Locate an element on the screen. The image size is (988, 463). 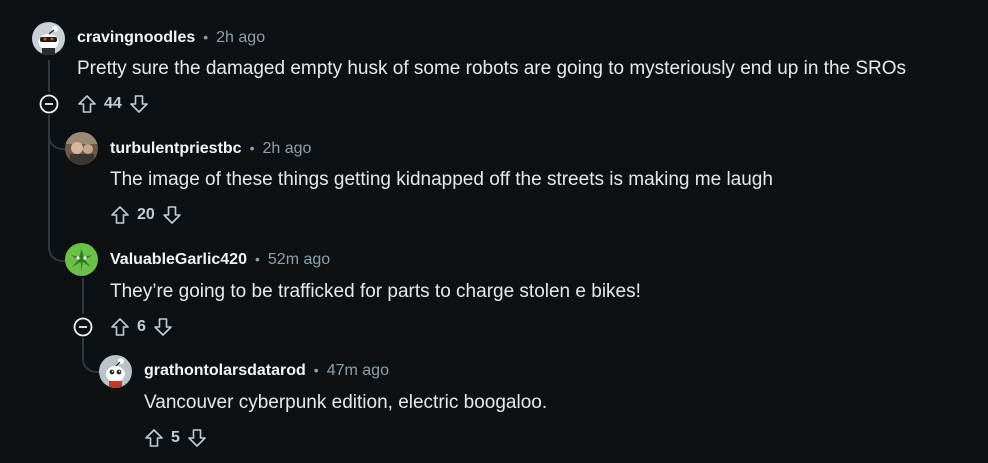
leaf-avatar-icon is located at coordinates (81, 259).